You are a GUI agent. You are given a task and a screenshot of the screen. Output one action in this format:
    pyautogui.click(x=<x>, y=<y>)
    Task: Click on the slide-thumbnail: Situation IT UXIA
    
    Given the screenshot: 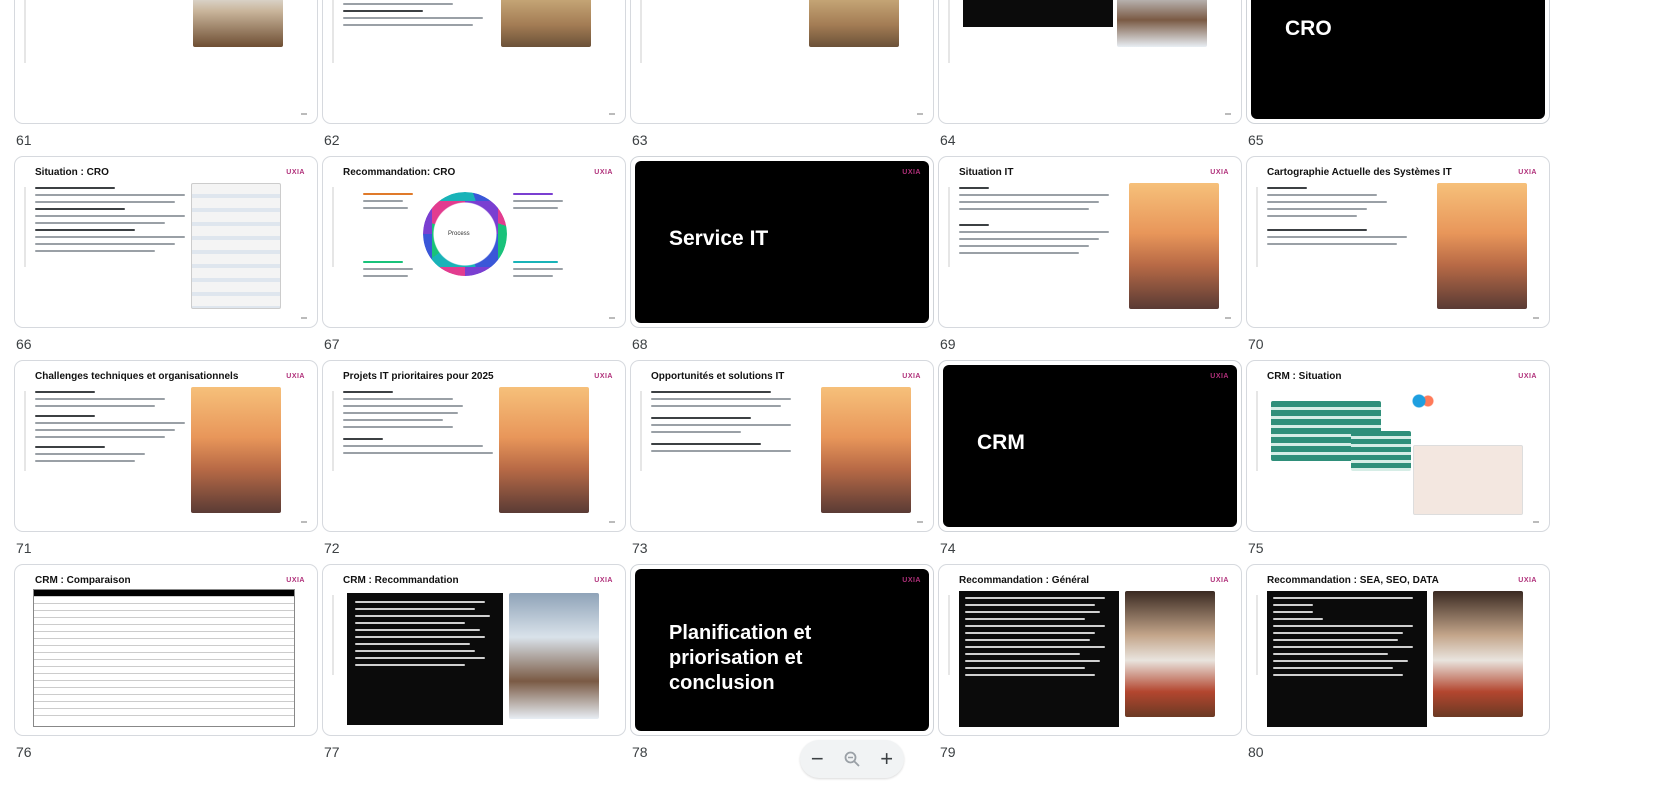 What is the action you would take?
    pyautogui.click(x=1090, y=242)
    